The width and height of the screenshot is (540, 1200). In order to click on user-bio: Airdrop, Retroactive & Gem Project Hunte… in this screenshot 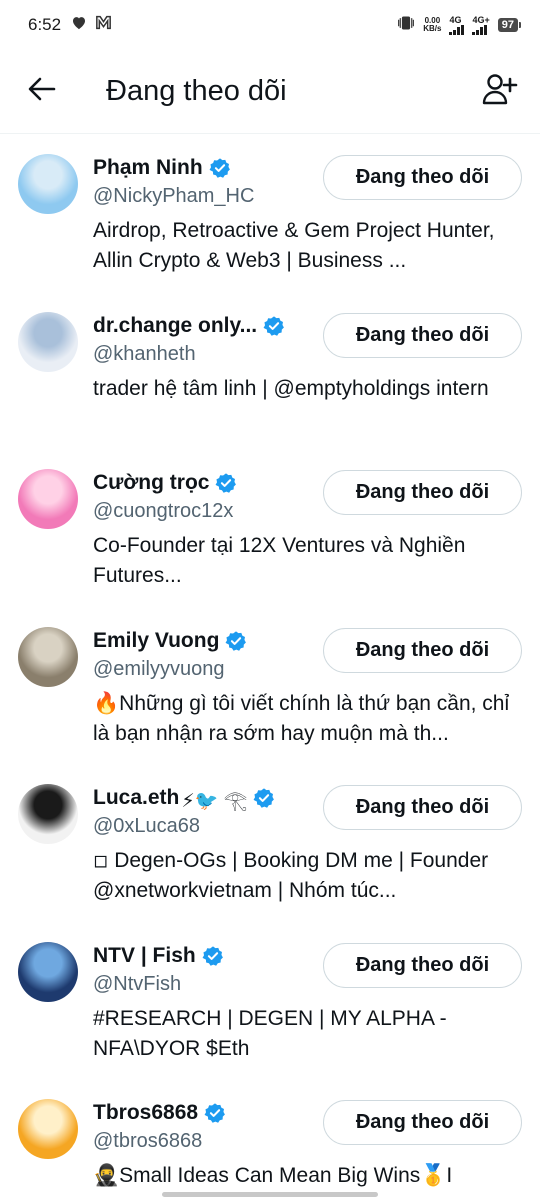, I will do `click(294, 245)`.